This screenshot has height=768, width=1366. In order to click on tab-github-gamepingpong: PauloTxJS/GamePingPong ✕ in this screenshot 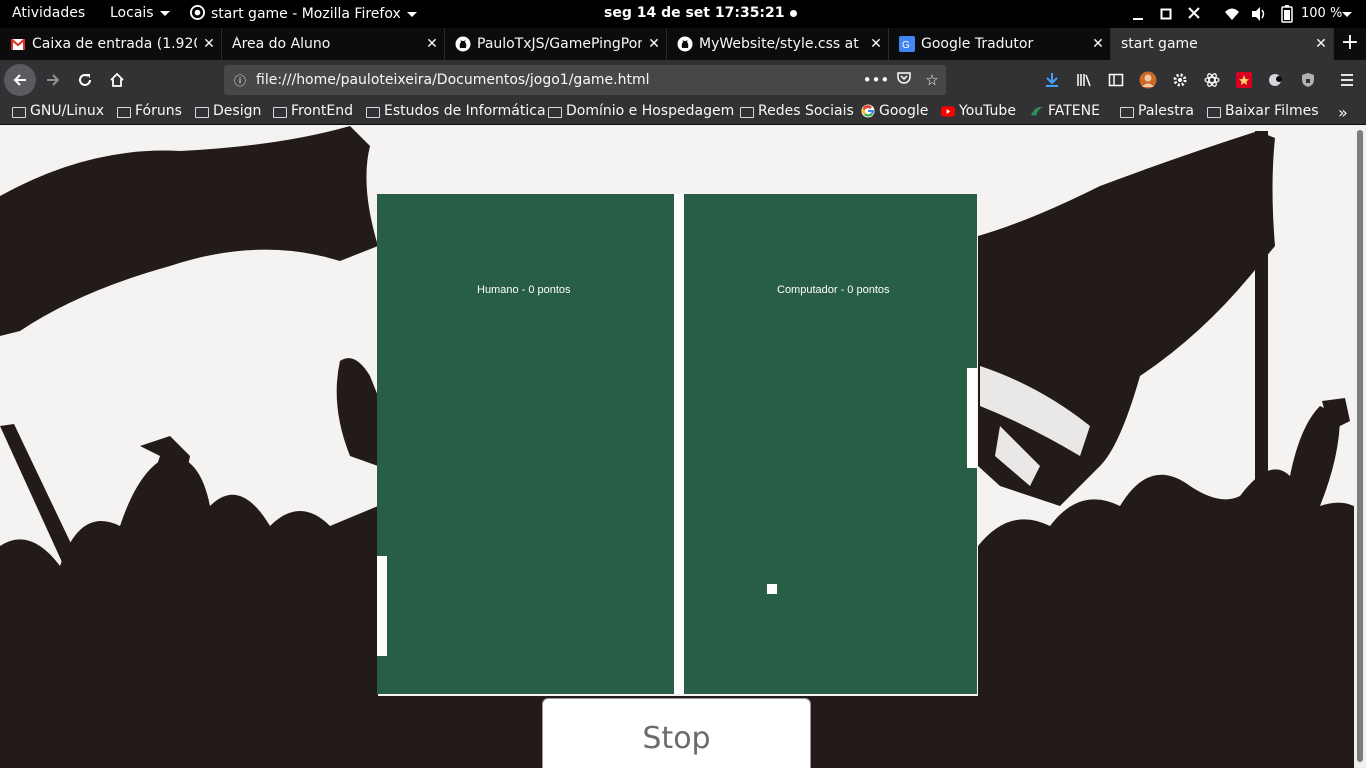, I will do `click(556, 44)`.